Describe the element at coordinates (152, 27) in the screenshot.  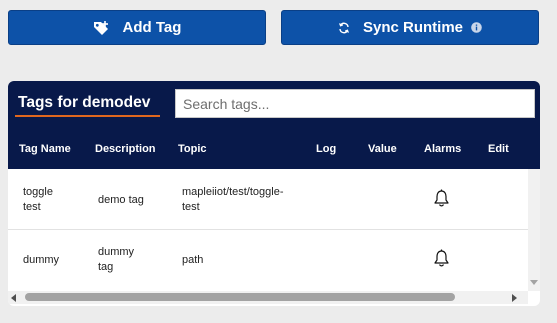
I see `add-tag-label: Add Tag` at that location.